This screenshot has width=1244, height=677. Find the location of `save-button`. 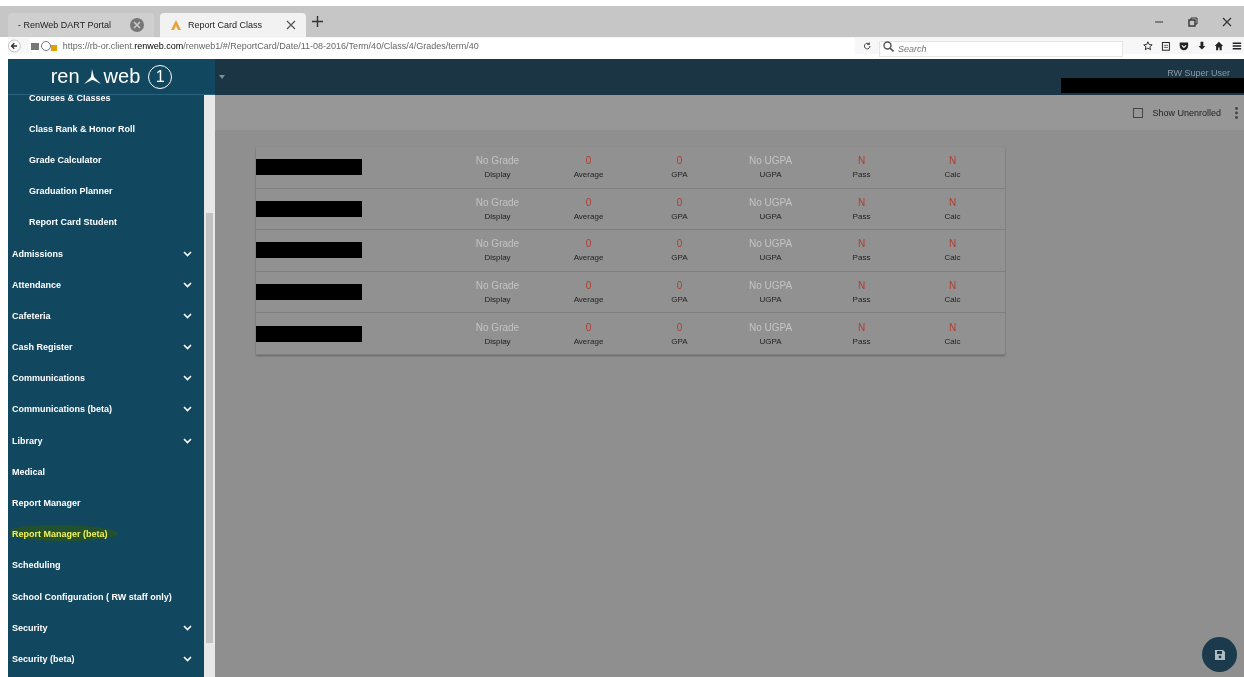

save-button is located at coordinates (1219, 654).